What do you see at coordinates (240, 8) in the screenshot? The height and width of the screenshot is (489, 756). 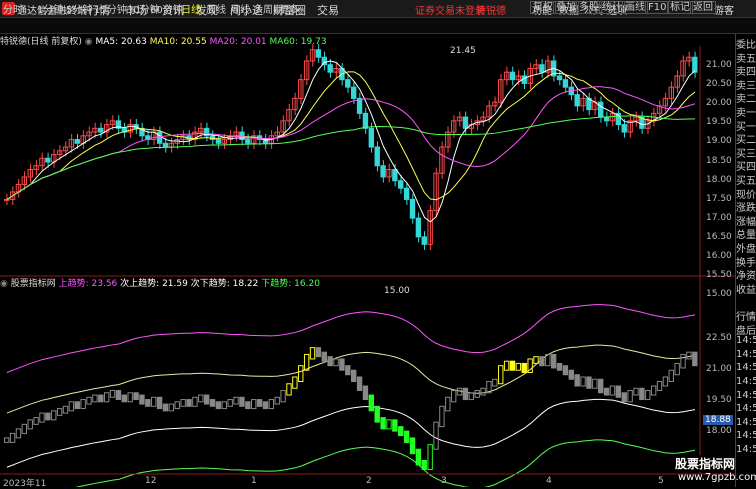 I see `period-monthly: 月线` at bounding box center [240, 8].